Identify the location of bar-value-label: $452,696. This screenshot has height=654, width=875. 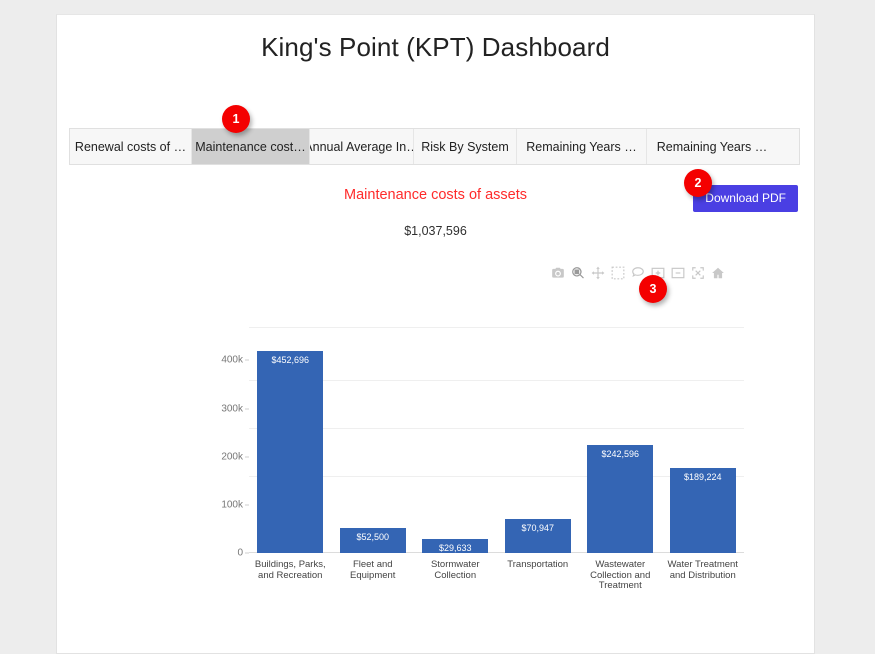
(290, 359).